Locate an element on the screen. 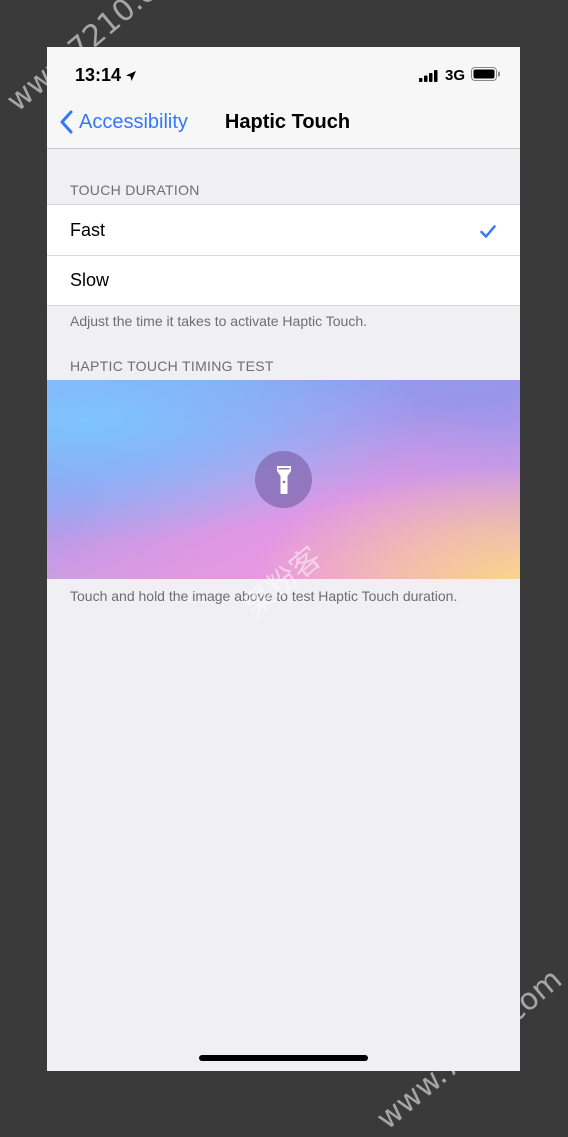 This screenshot has height=1137, width=568. location-arrow-icon is located at coordinates (131, 78).